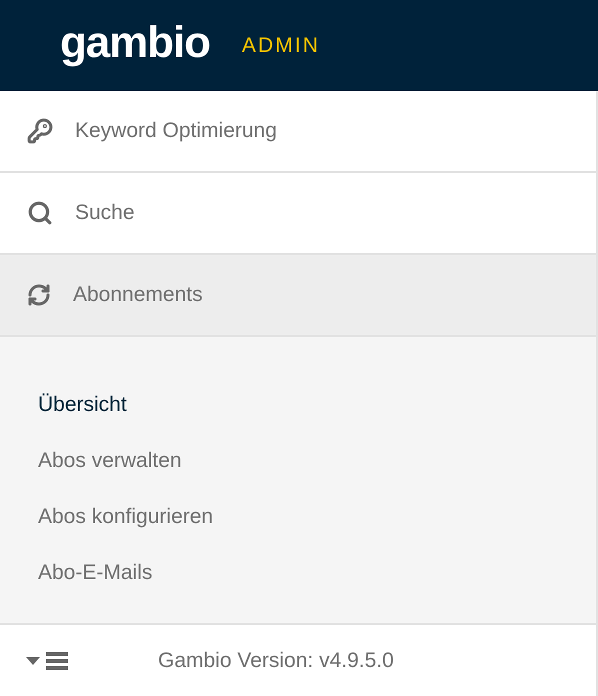 The height and width of the screenshot is (696, 598). Describe the element at coordinates (40, 213) in the screenshot. I see `search-icon` at that location.